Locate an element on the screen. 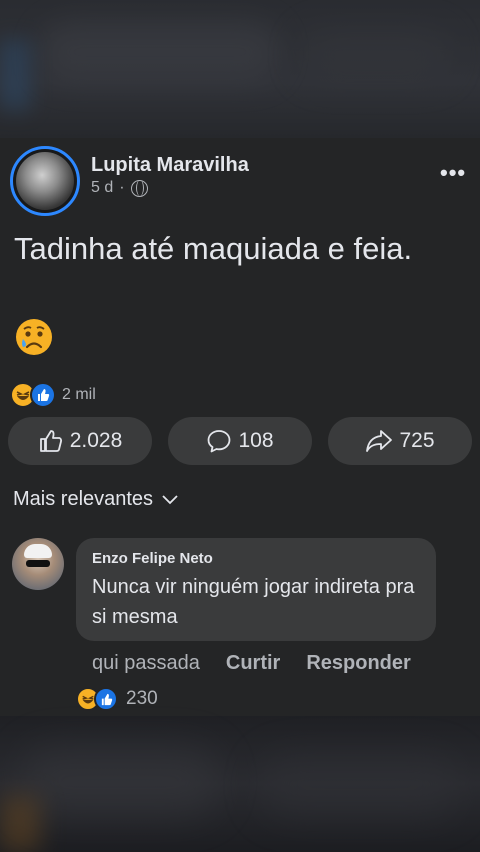 The width and height of the screenshot is (480, 852). globe-icon is located at coordinates (139, 188).